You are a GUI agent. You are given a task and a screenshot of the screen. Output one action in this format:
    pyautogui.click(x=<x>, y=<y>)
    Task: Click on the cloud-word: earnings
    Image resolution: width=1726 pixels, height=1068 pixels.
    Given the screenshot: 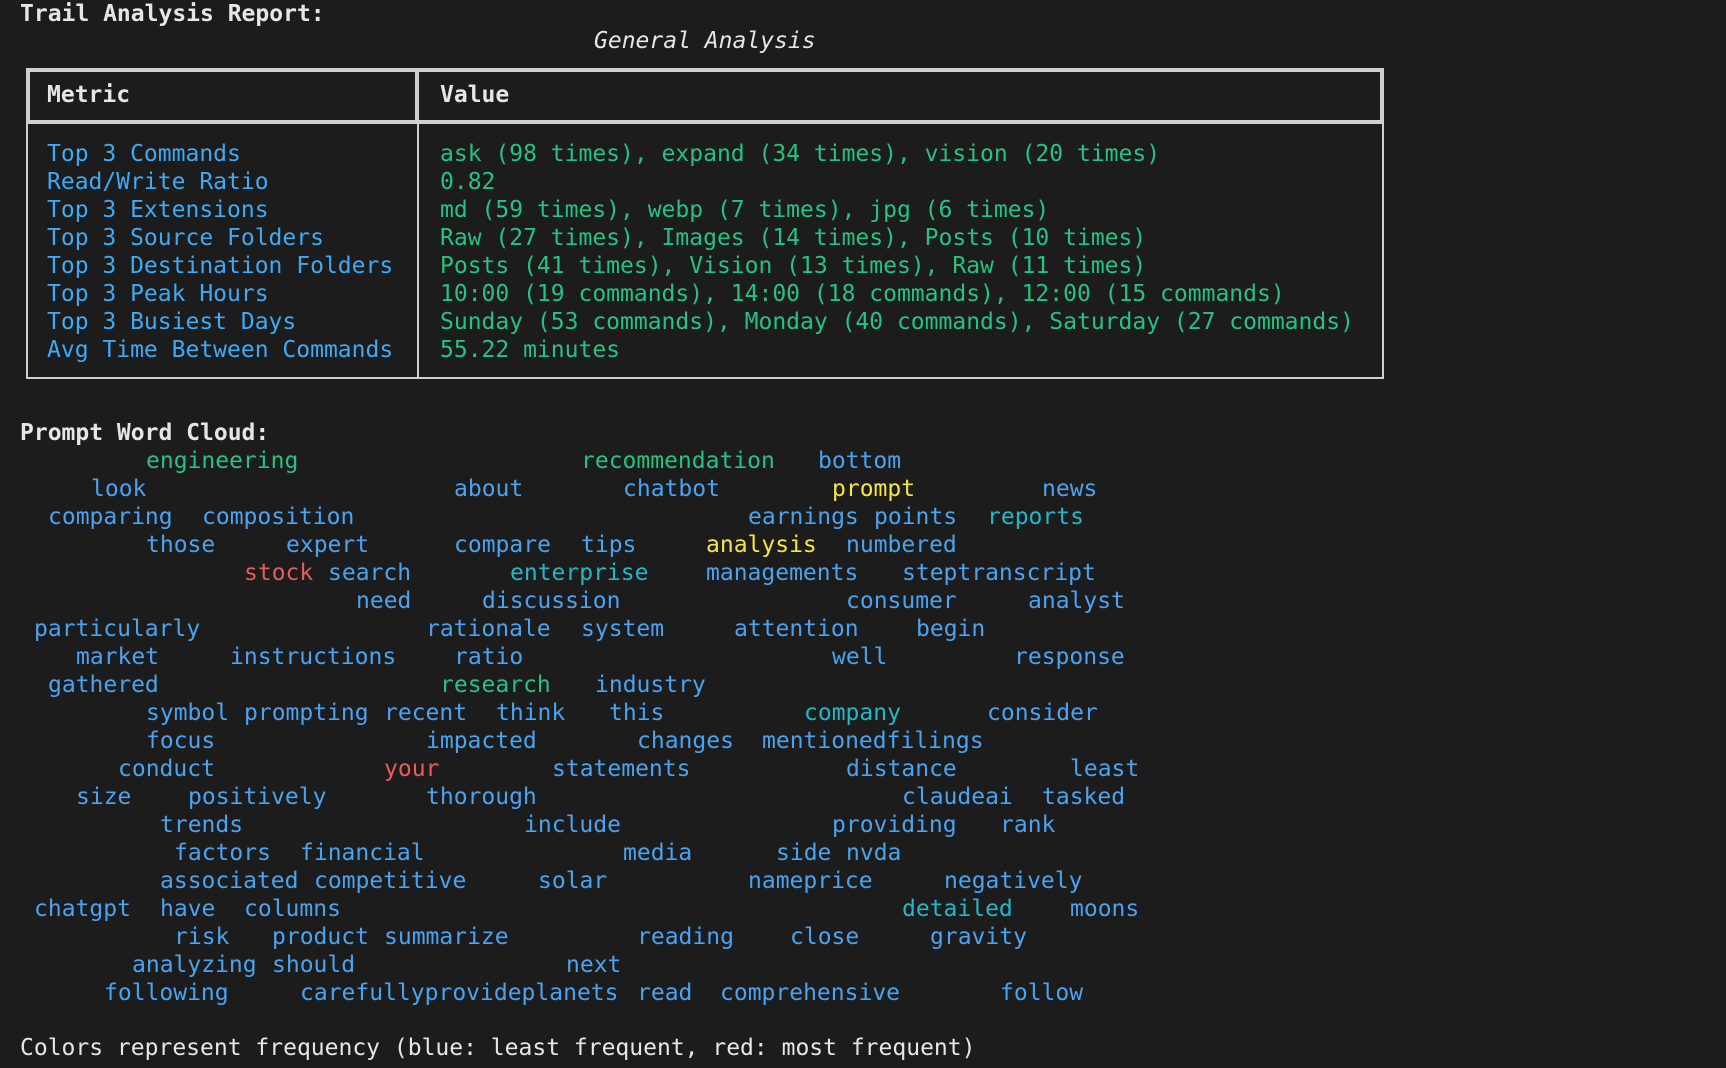 What is the action you would take?
    pyautogui.click(x=803, y=517)
    